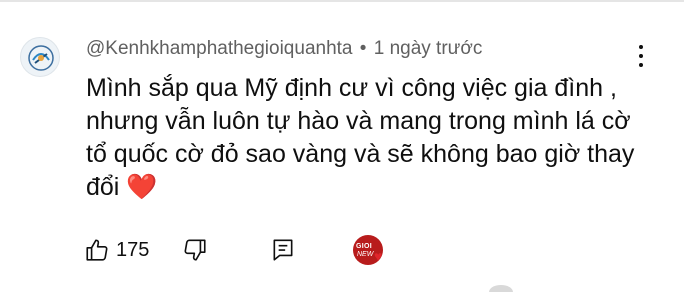  I want to click on thumbs-down-icon, so click(195, 250).